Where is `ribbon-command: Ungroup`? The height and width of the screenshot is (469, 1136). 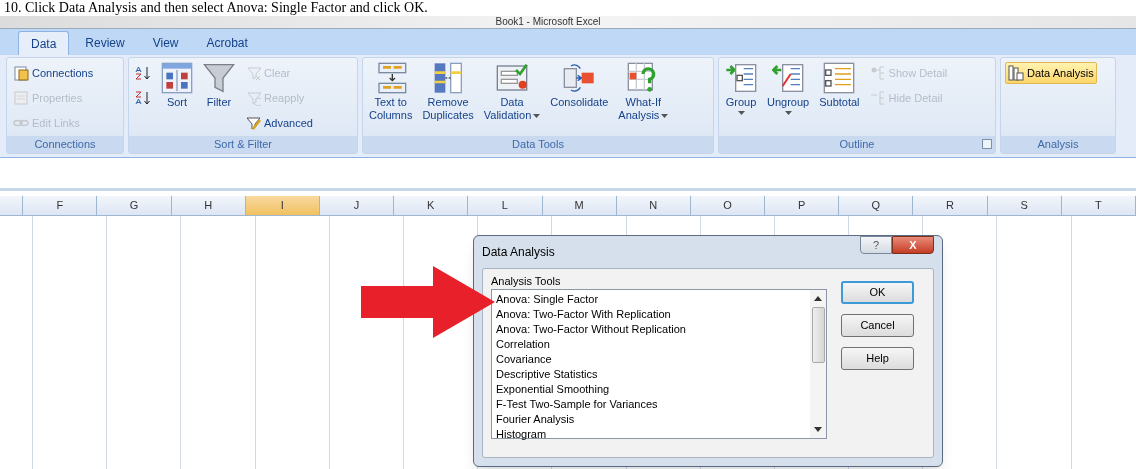 ribbon-command: Ungroup is located at coordinates (788, 88).